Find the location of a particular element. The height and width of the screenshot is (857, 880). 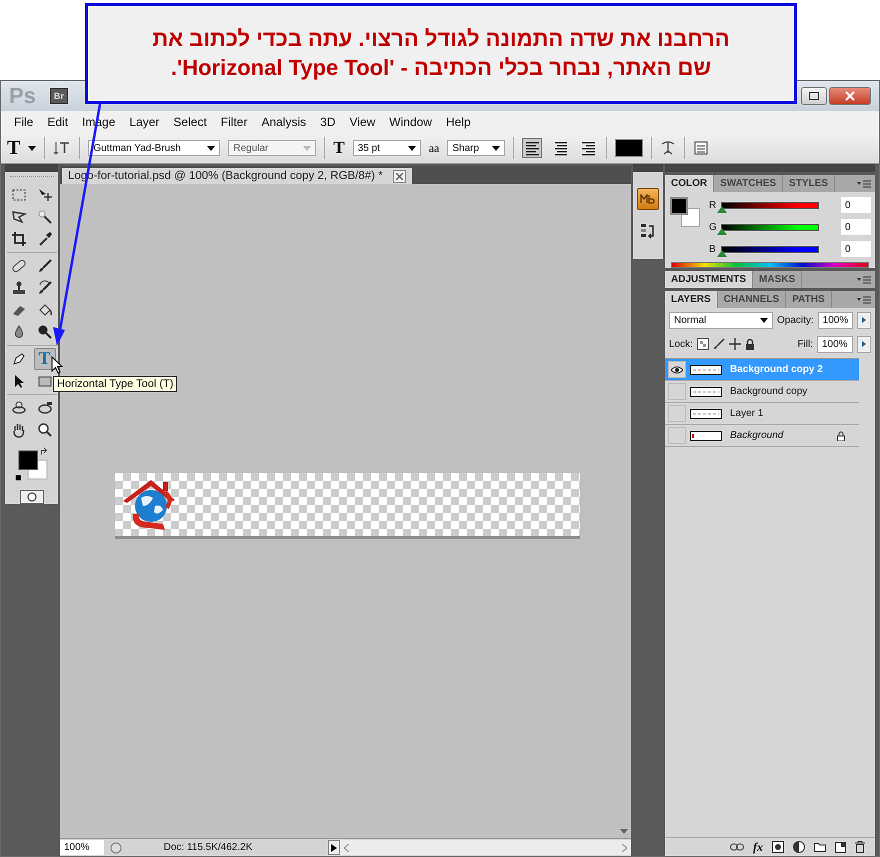

panel-tab: LAYERS is located at coordinates (691, 299).